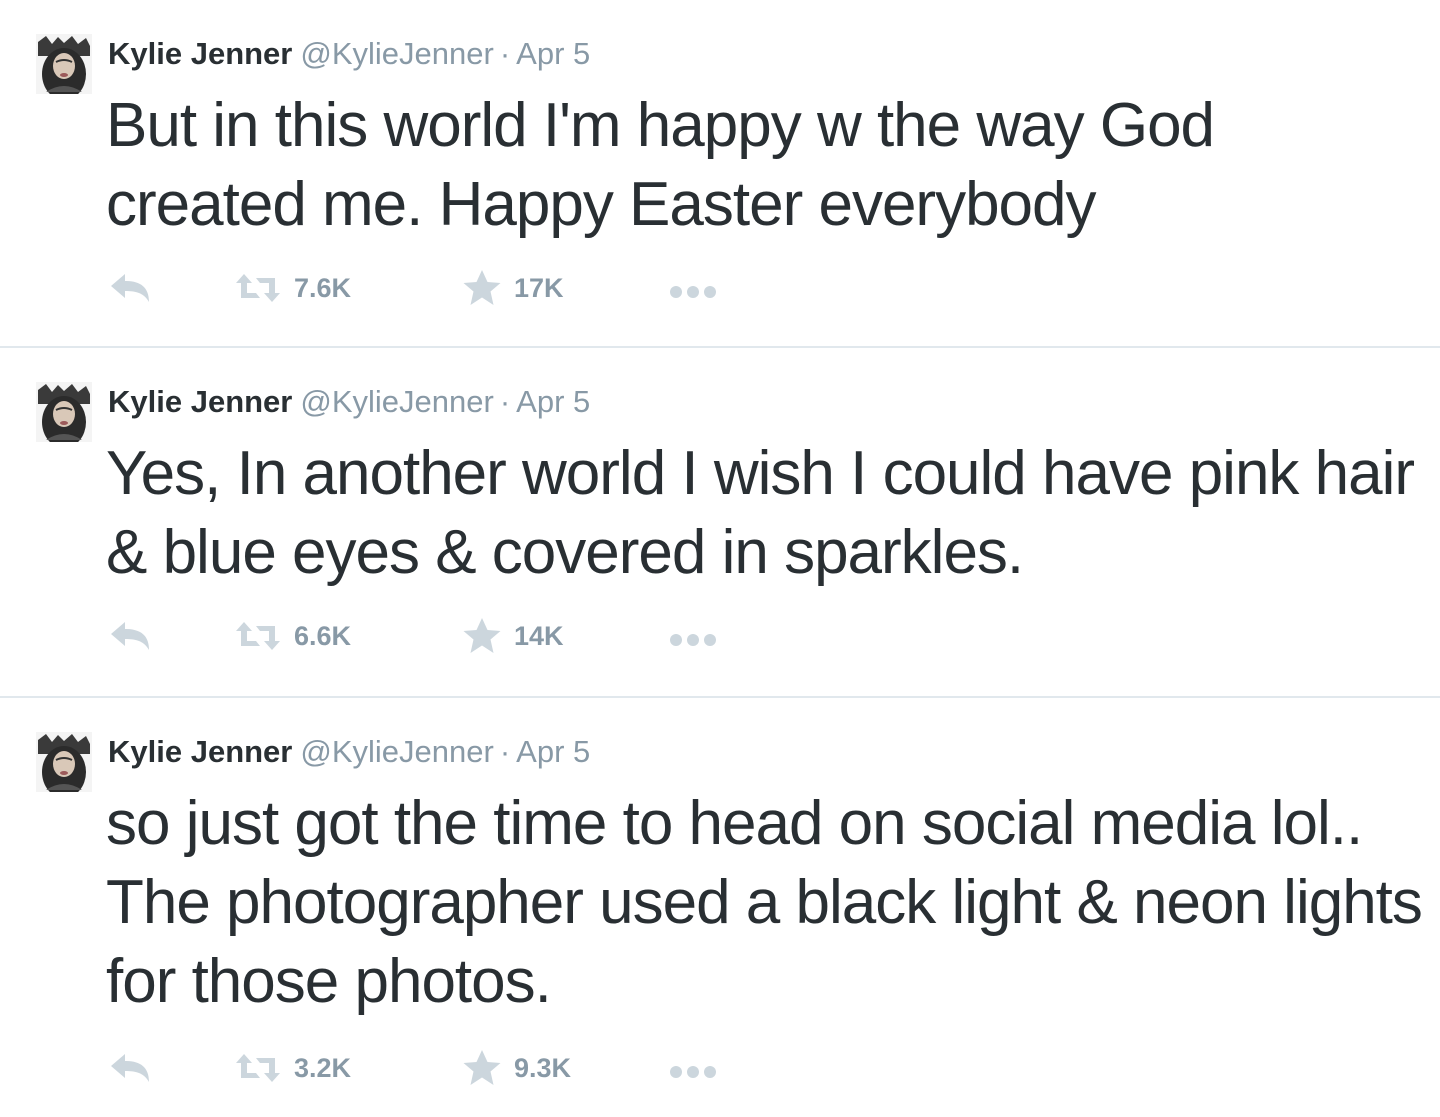  Describe the element at coordinates (539, 288) in the screenshot. I see `favorite-count: 17K` at that location.